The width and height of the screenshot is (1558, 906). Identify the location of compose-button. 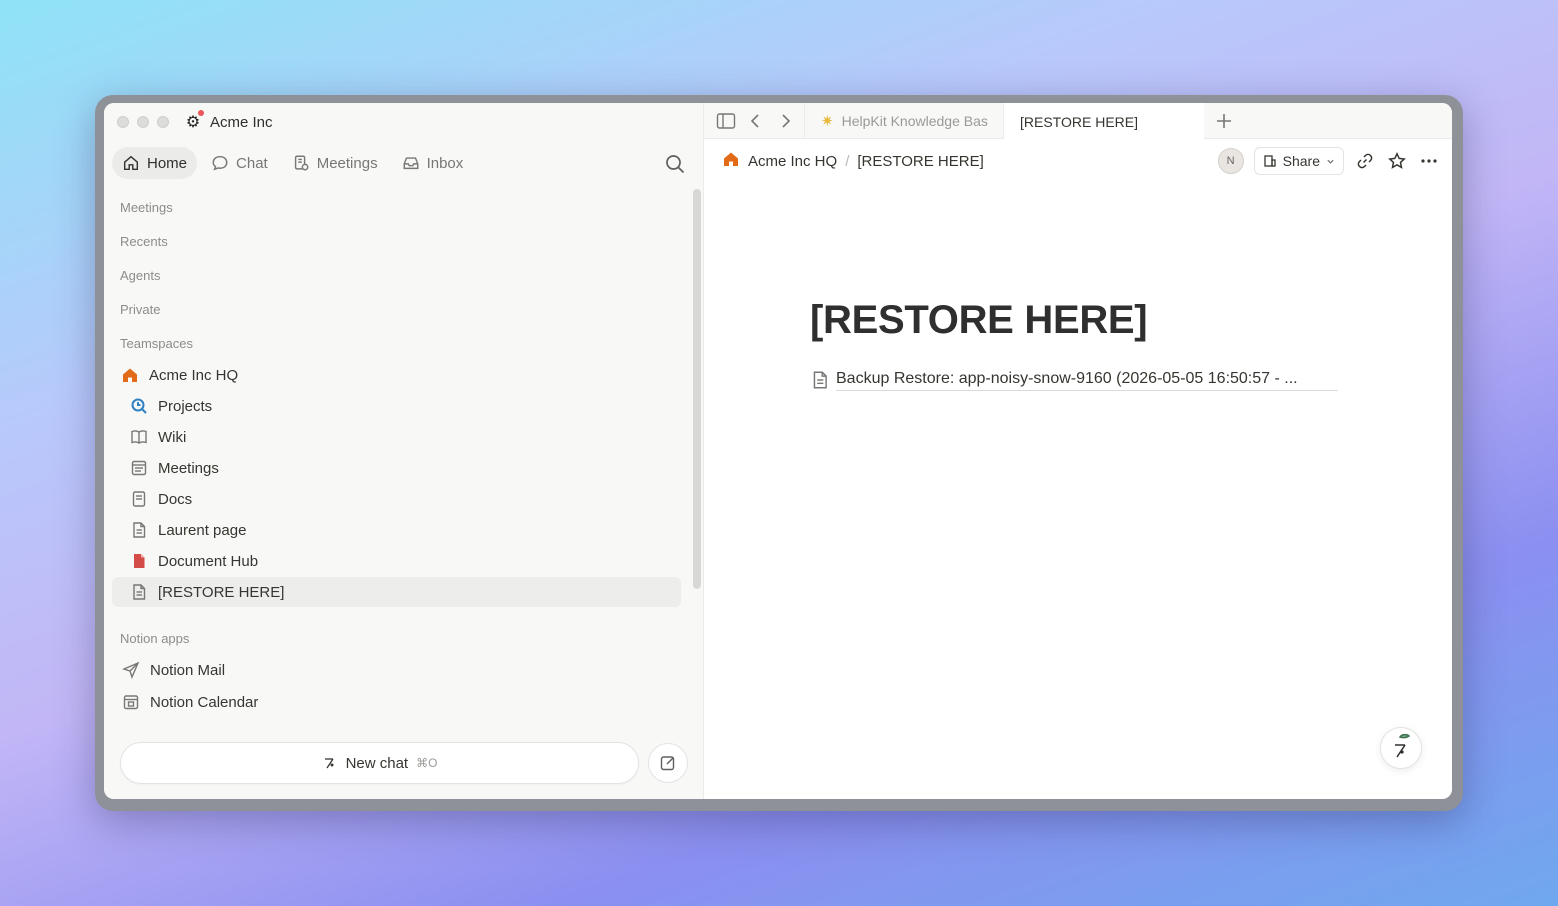
(668, 763).